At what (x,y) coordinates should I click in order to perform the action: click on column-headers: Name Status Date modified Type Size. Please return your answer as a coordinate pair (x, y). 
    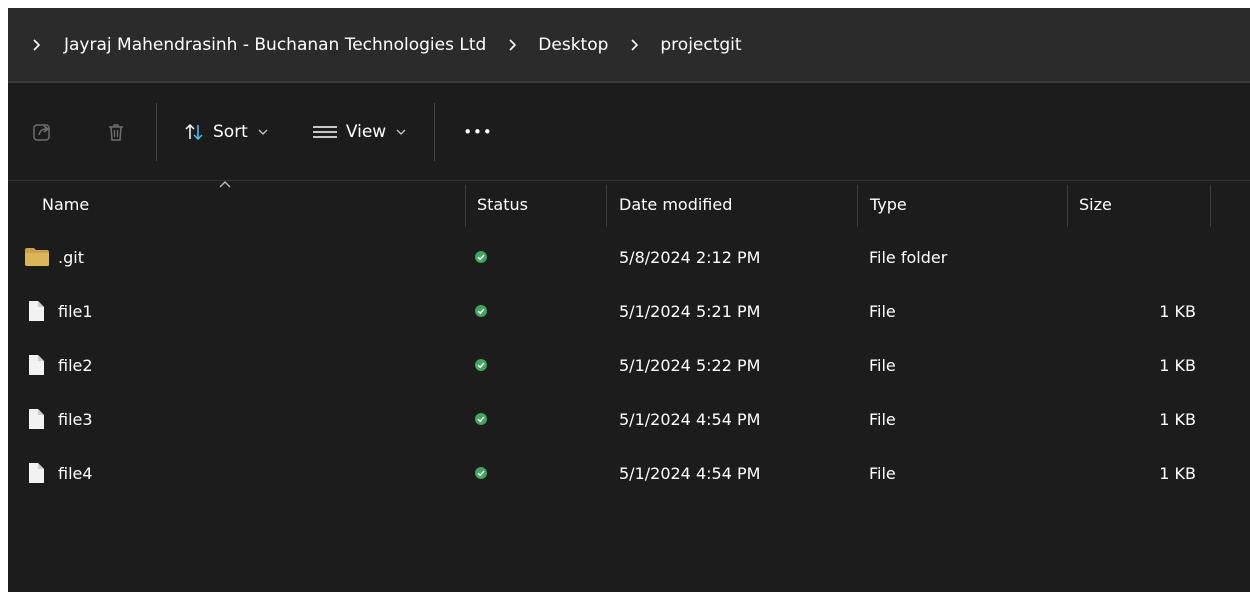
    Looking at the image, I should click on (629, 204).